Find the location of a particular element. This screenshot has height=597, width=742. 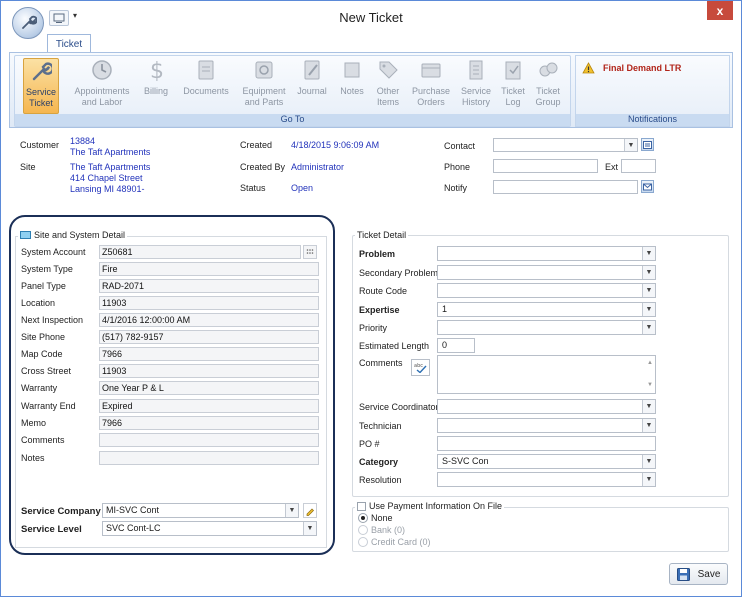

tag-icon is located at coordinates (388, 70).